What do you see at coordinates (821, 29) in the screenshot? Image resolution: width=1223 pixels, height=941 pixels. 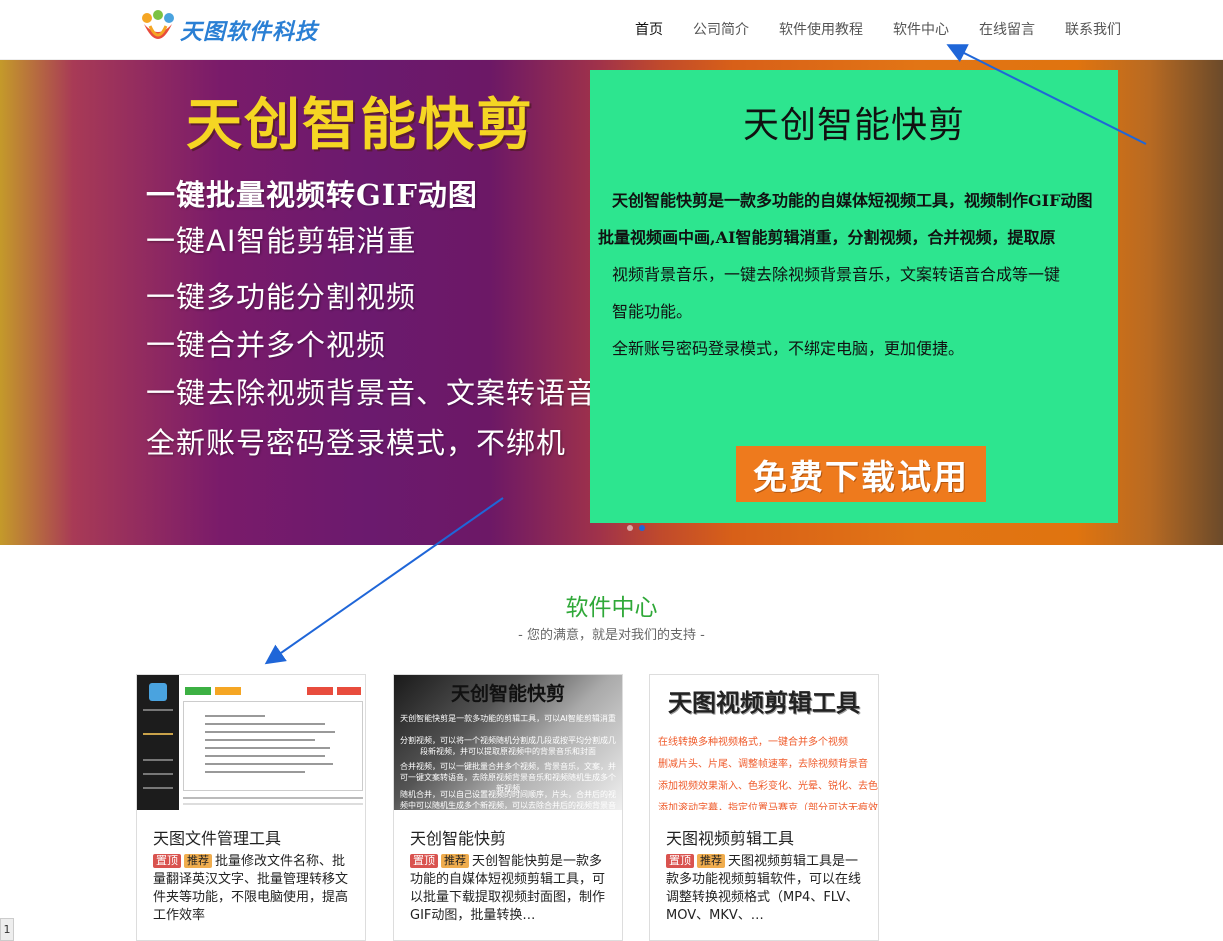 I see `nav-tutorials: 软件使用教程` at bounding box center [821, 29].